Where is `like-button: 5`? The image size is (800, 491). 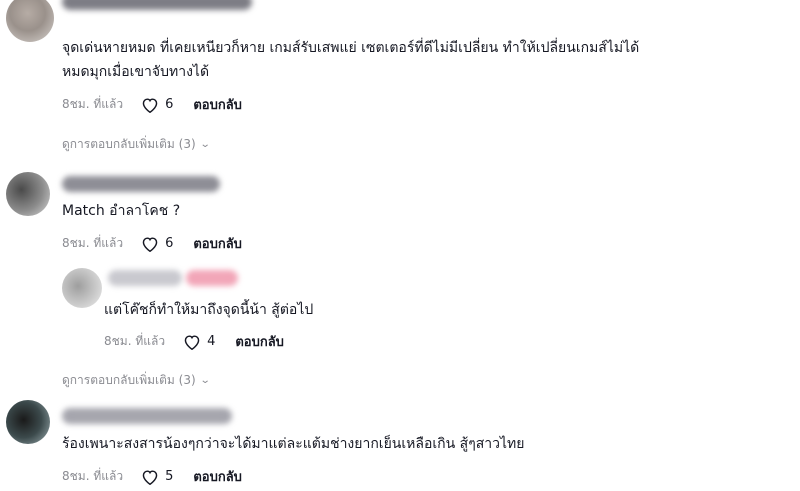
like-button: 5 is located at coordinates (157, 477).